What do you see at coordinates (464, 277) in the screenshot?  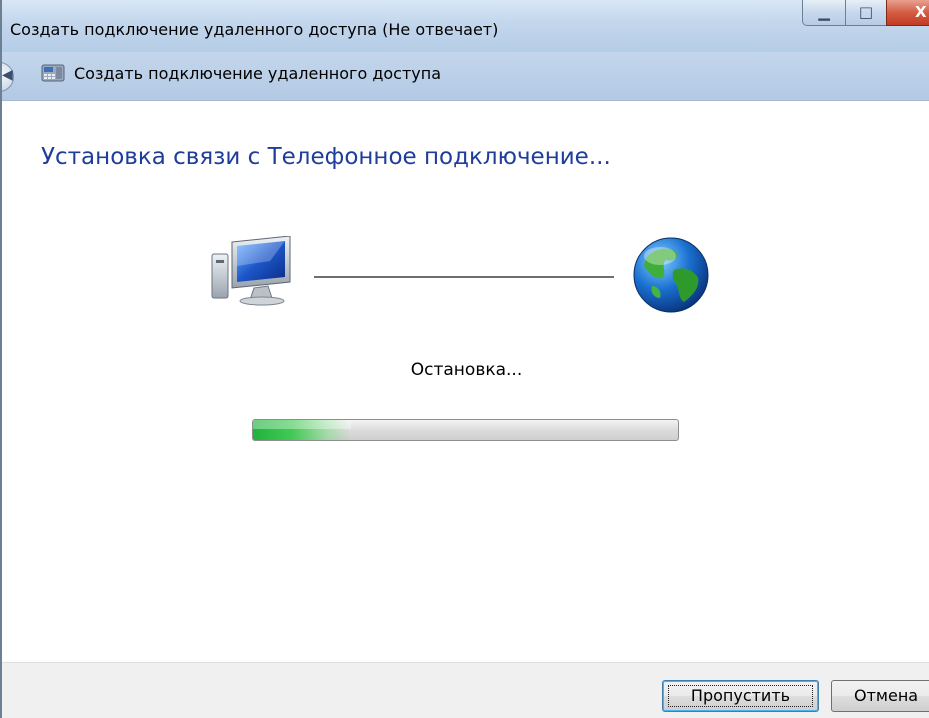 I see `connection-line` at bounding box center [464, 277].